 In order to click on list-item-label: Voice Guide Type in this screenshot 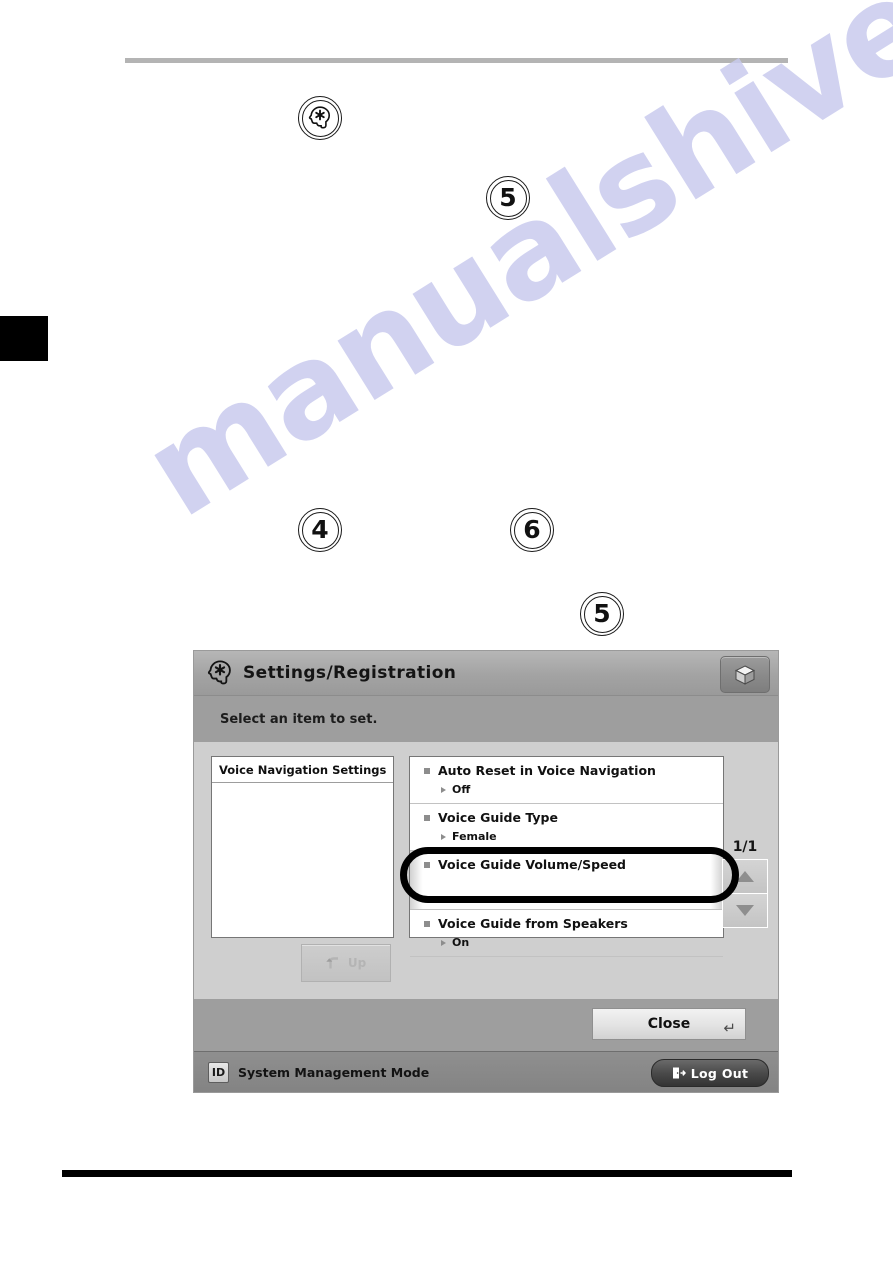, I will do `click(498, 817)`.